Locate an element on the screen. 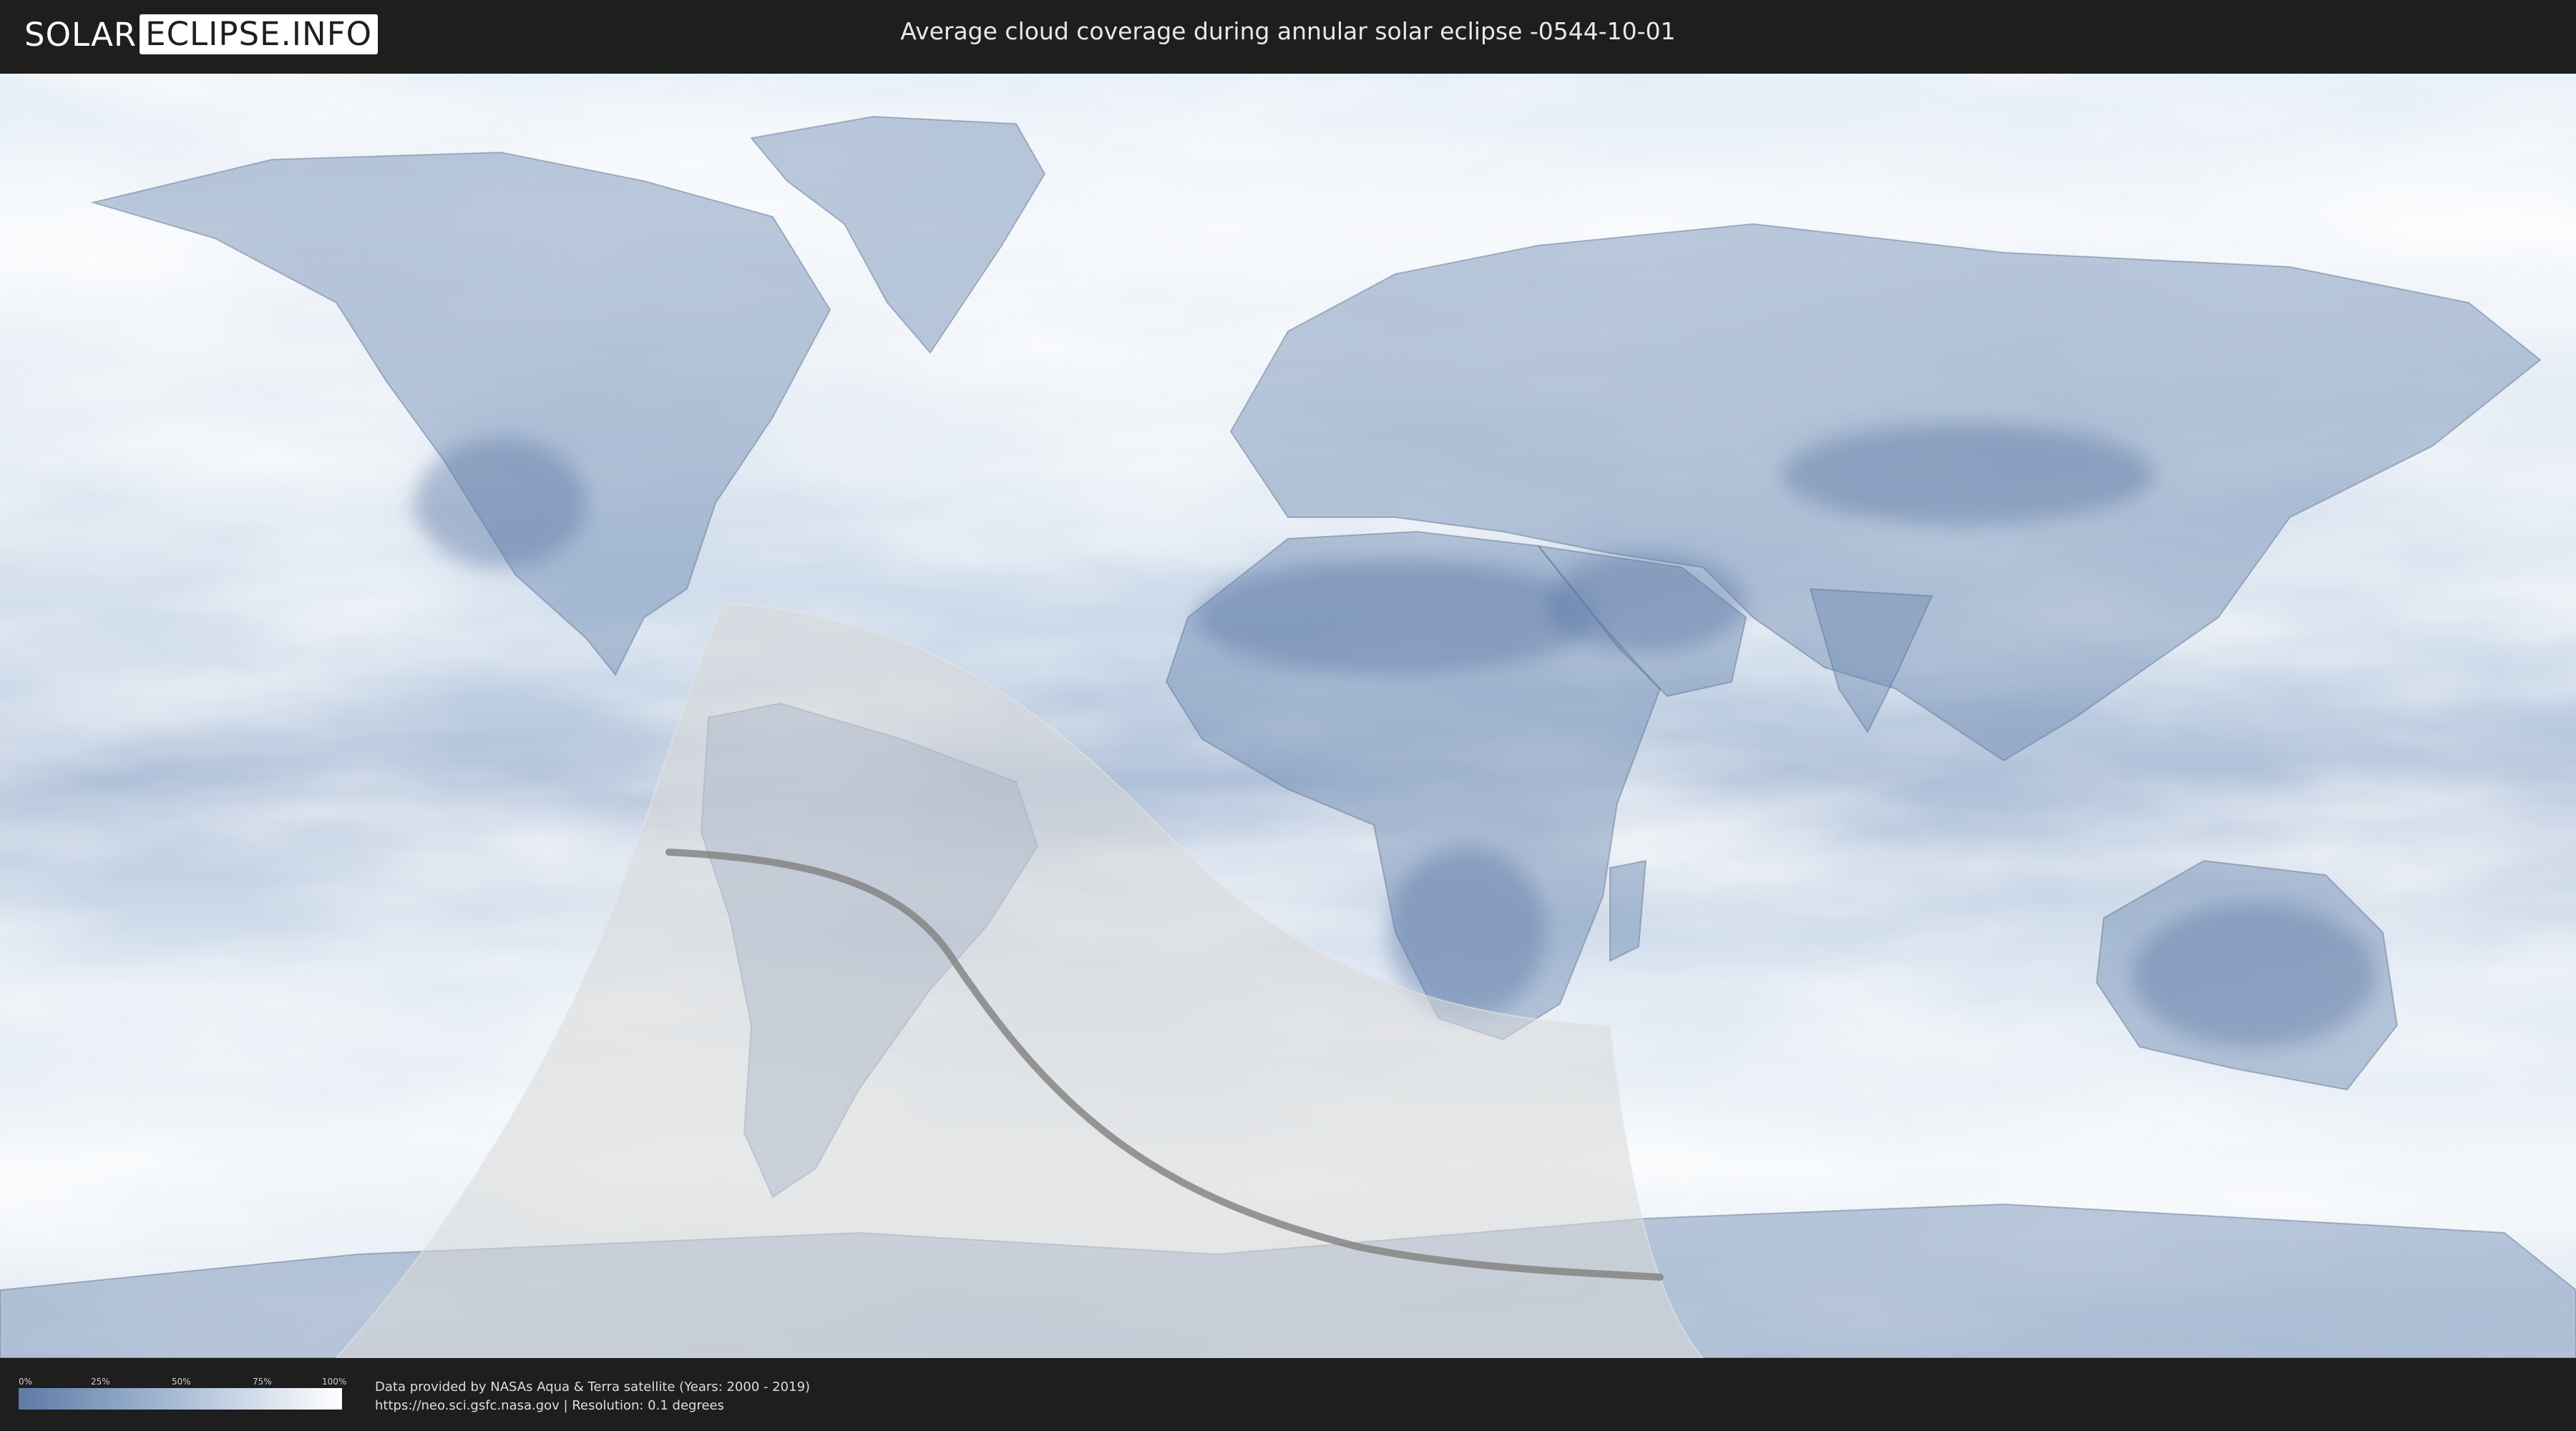 This screenshot has width=2576, height=1431. legend-tick-25: 25% is located at coordinates (100, 1382).